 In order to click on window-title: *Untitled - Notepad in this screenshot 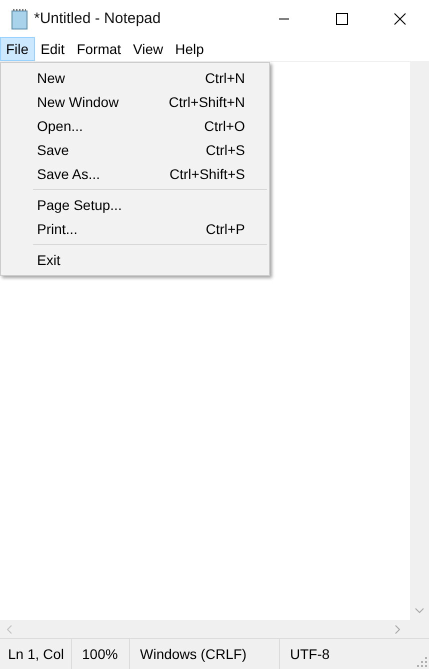, I will do `click(98, 18)`.